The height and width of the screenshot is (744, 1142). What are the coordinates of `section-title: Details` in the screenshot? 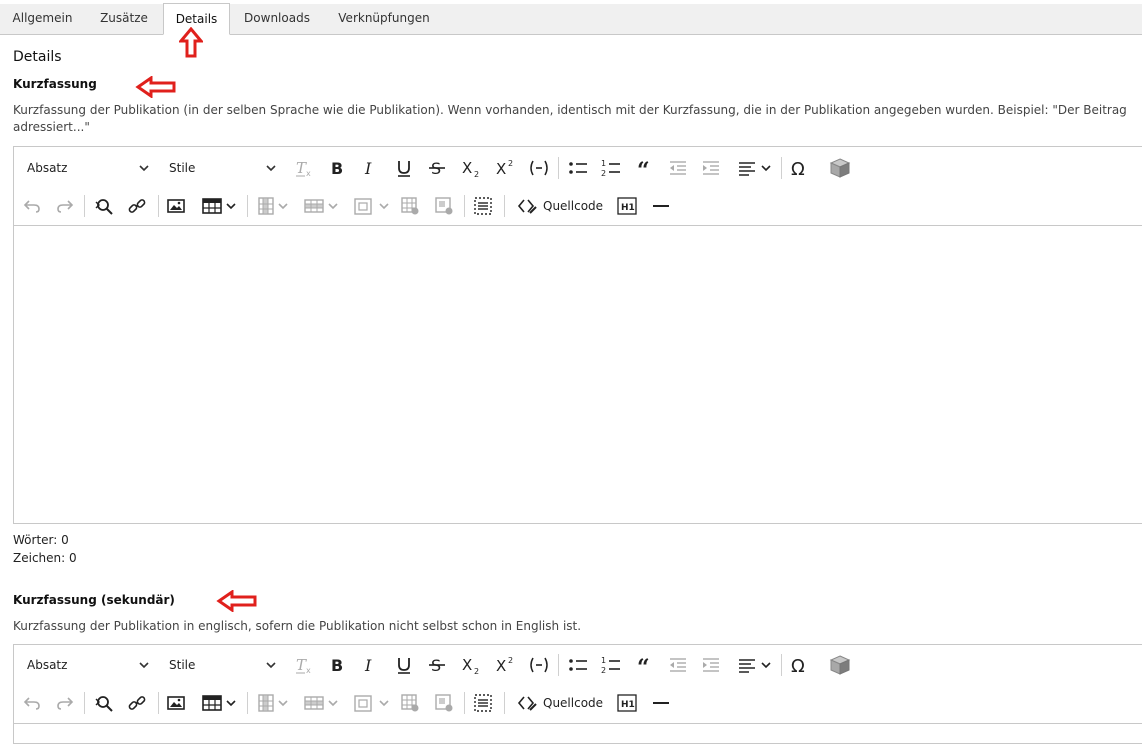 It's located at (37, 57).